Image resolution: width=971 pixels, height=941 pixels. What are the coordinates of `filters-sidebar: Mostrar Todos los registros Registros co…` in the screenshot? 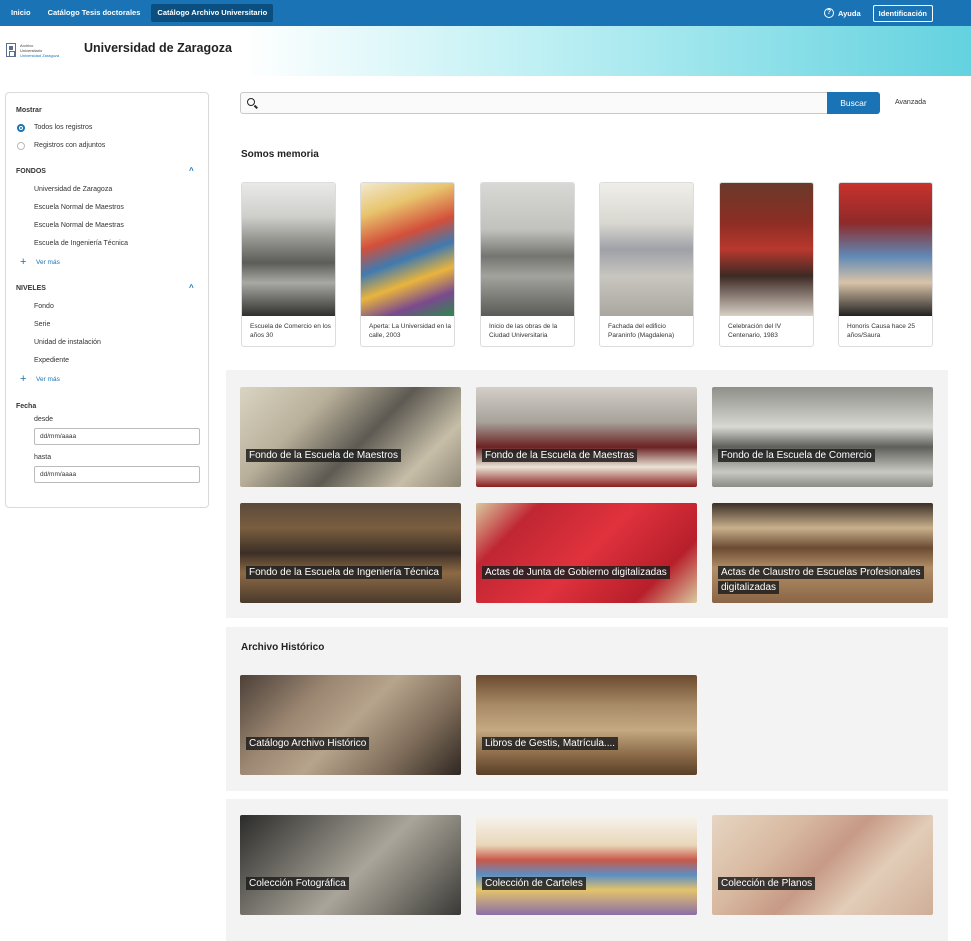 It's located at (107, 300).